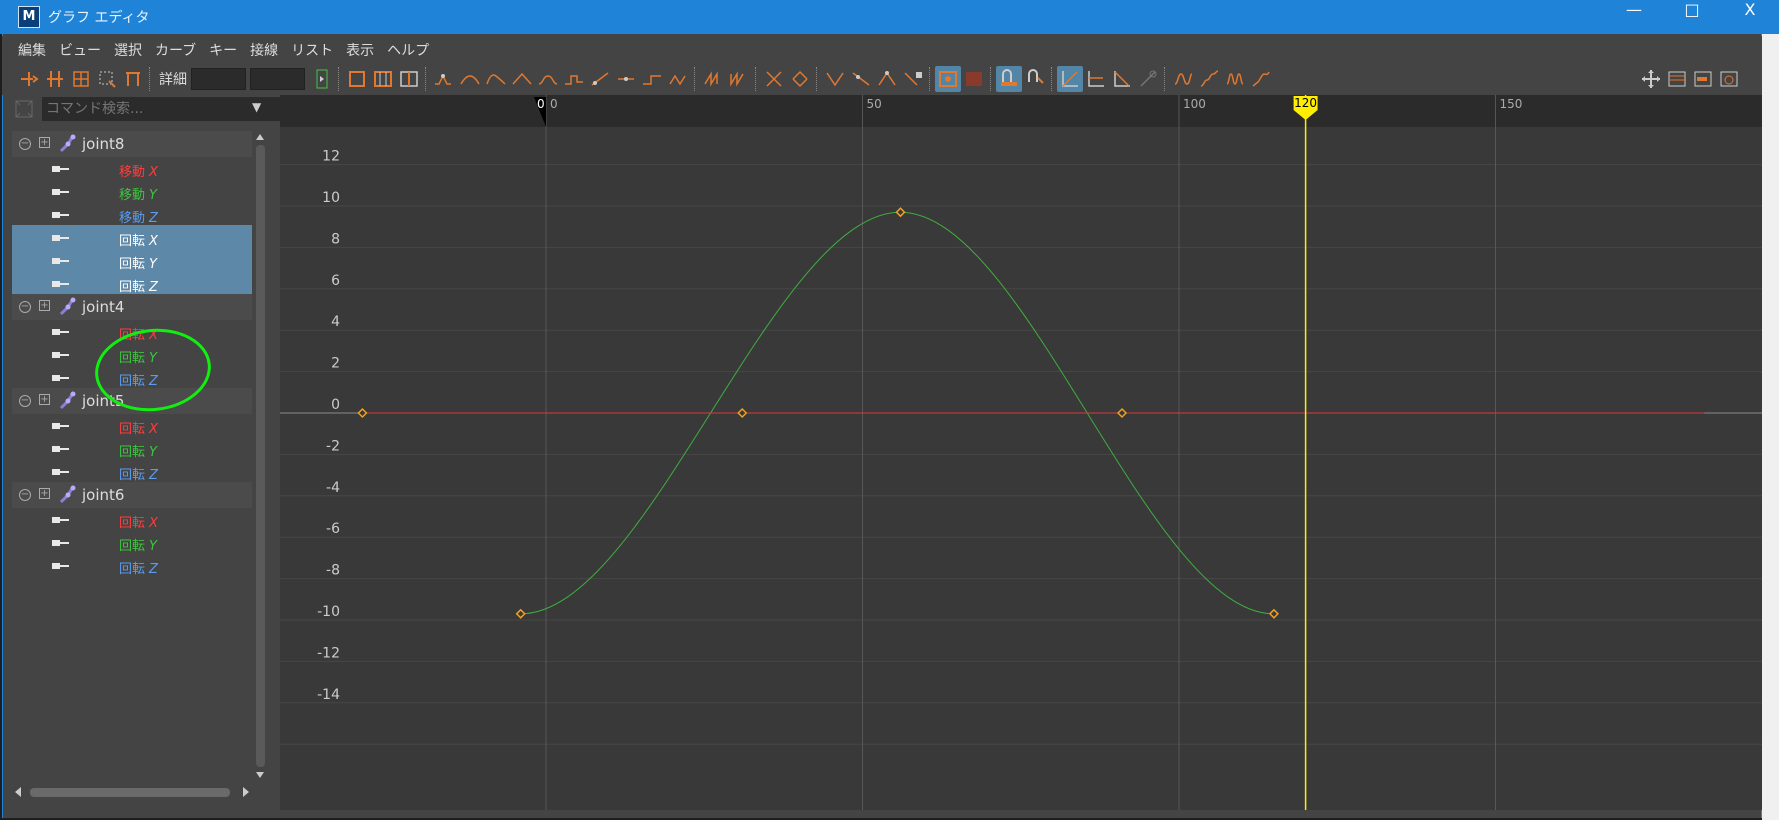 Image resolution: width=1779 pixels, height=820 pixels. What do you see at coordinates (739, 79) in the screenshot?
I see `infinity-post-icon` at bounding box center [739, 79].